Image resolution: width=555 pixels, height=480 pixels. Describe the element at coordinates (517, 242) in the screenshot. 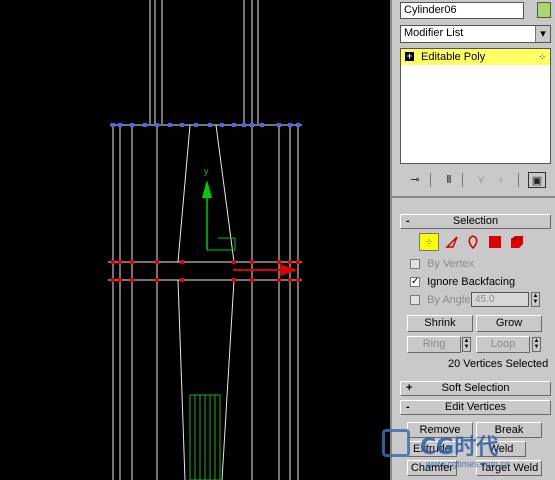

I see `element-icon` at that location.